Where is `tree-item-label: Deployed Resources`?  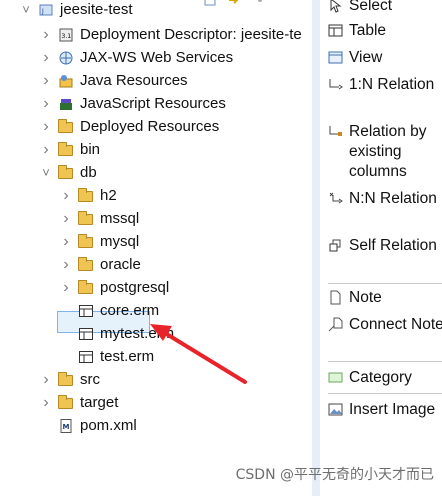
tree-item-label: Deployed Resources is located at coordinates (150, 126).